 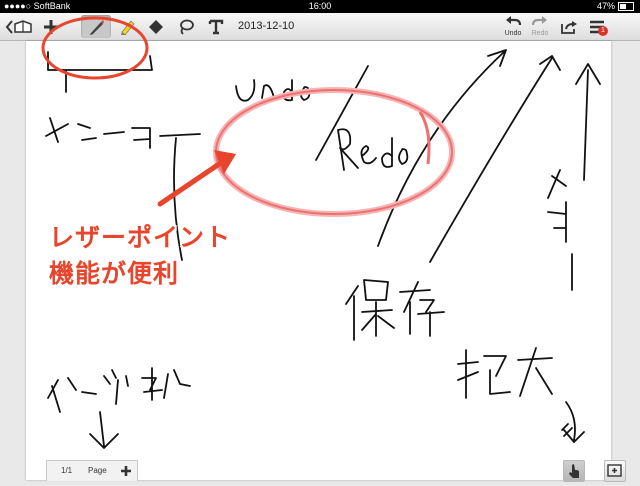 I want to click on overlay-caption-line1: レザーポイント, so click(x=140, y=237).